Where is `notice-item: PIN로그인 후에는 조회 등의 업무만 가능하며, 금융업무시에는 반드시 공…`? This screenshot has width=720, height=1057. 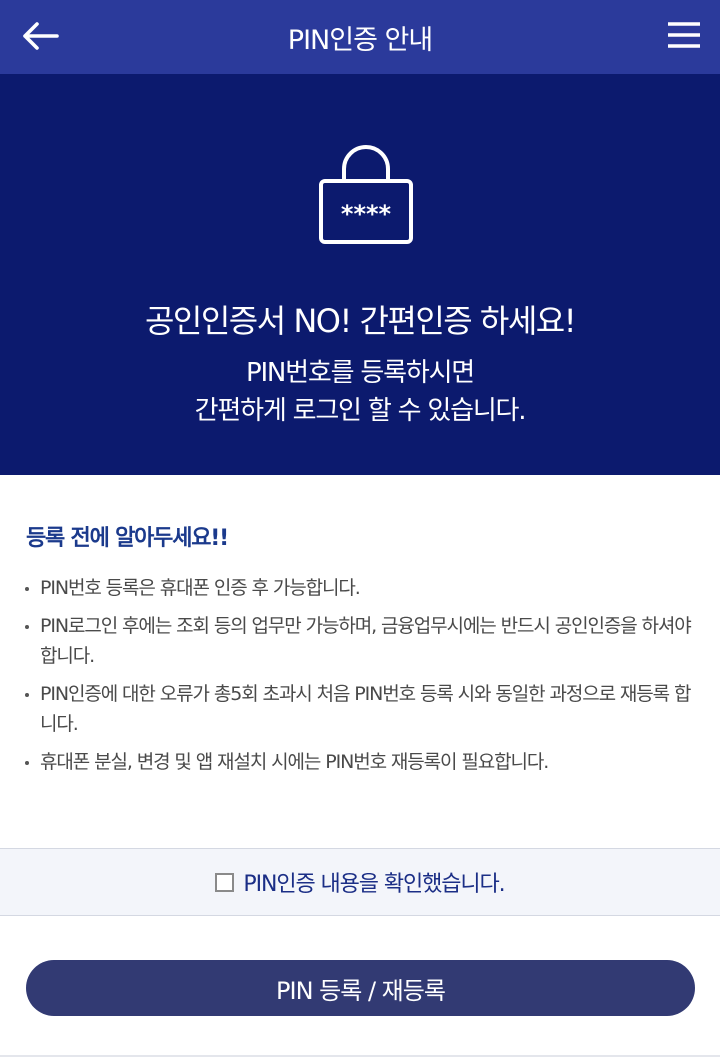 notice-item: PIN로그인 후에는 조회 등의 업무만 가능하며, 금융업무시에는 반드시 공… is located at coordinates (360, 641).